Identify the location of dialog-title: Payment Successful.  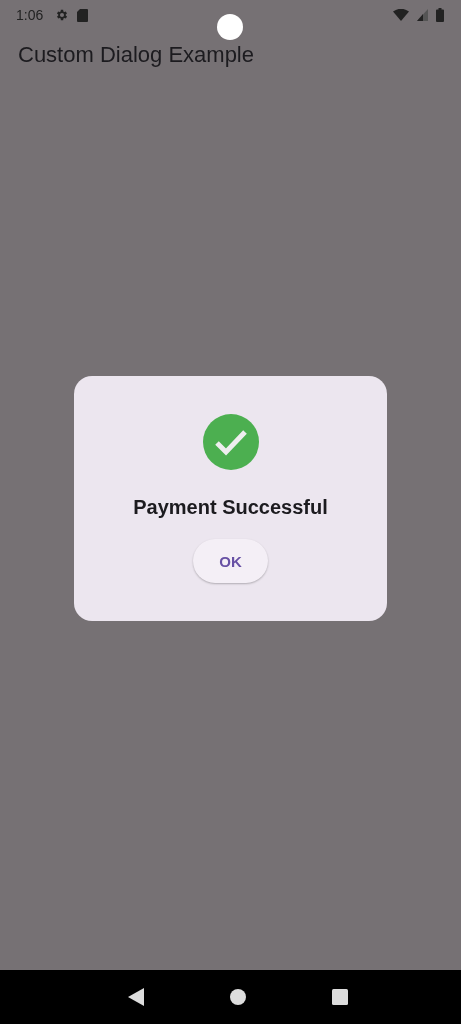
(230, 507).